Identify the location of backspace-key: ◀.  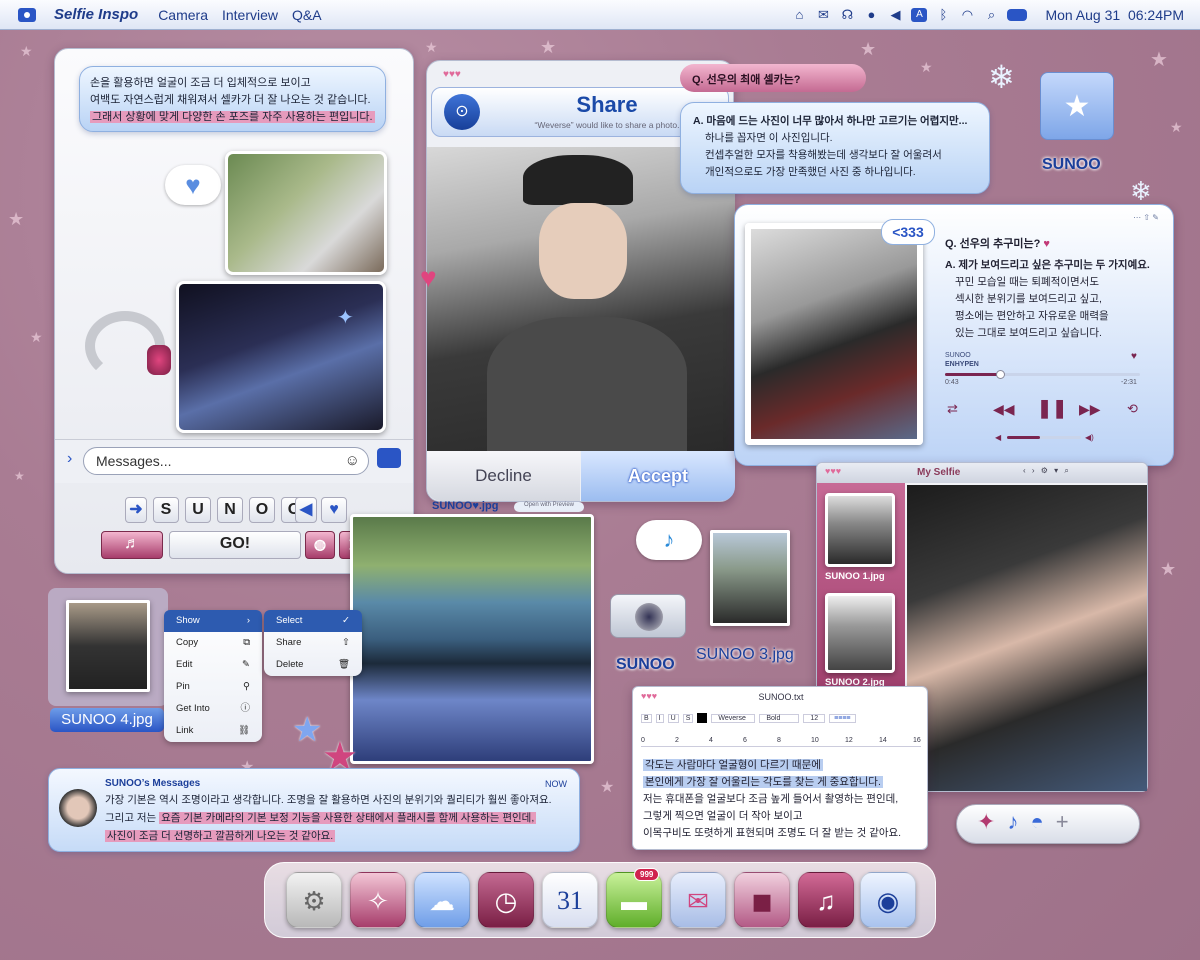
(306, 510).